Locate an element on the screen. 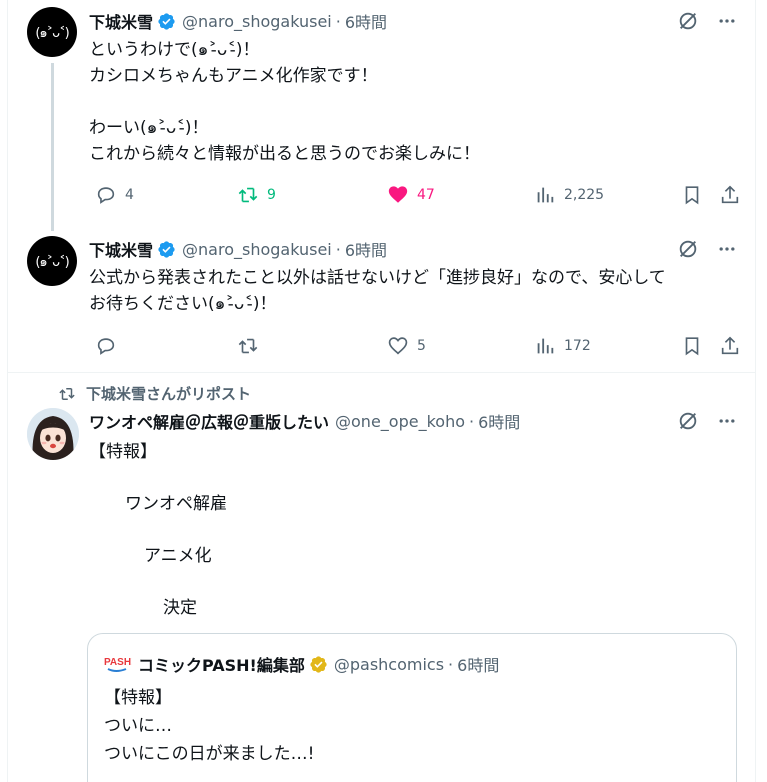  display-name: コミックPASH!編集部 is located at coordinates (221, 664).